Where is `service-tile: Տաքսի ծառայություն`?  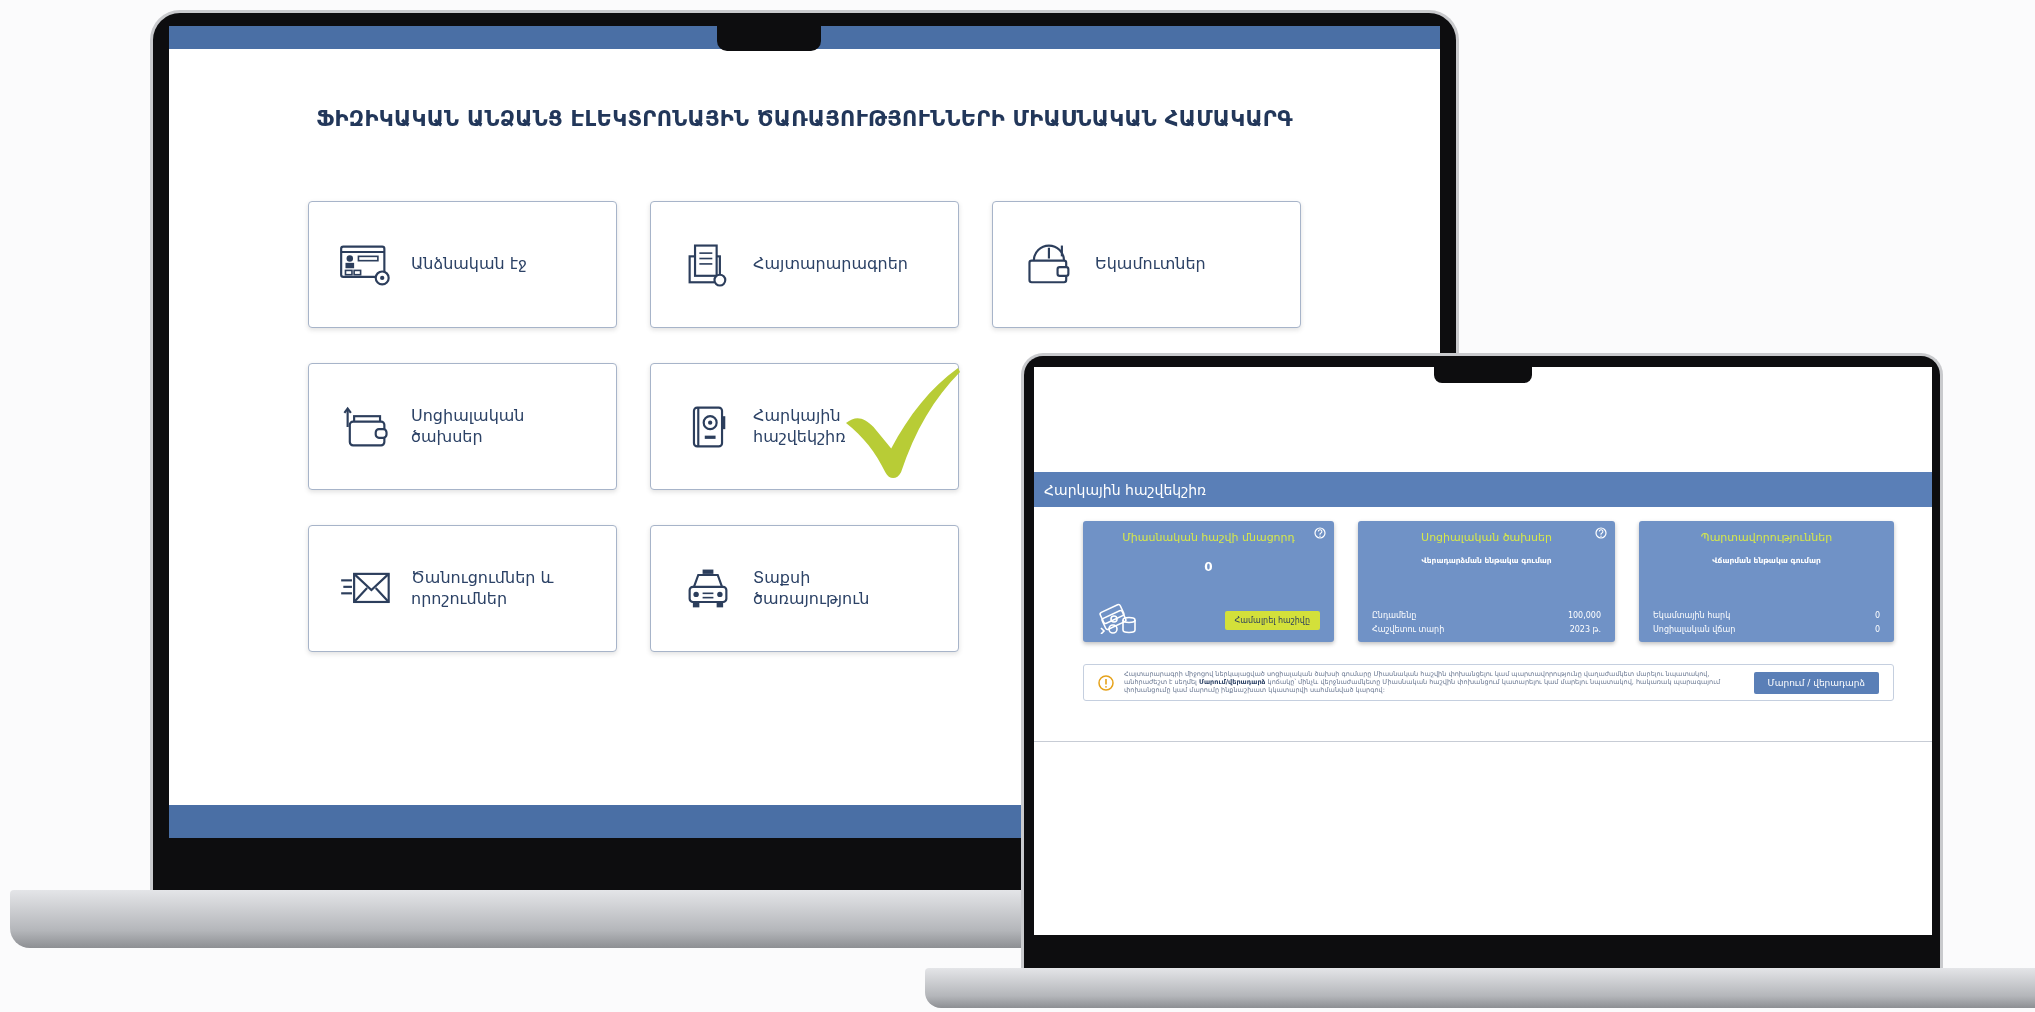 service-tile: Տաքսի ծառայություն is located at coordinates (804, 588).